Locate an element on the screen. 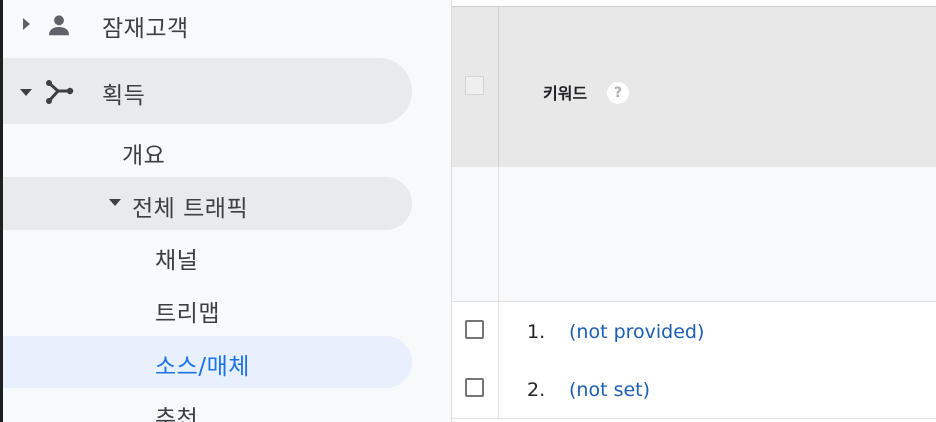 The height and width of the screenshot is (422, 936). acquisition-icon is located at coordinates (60, 92).